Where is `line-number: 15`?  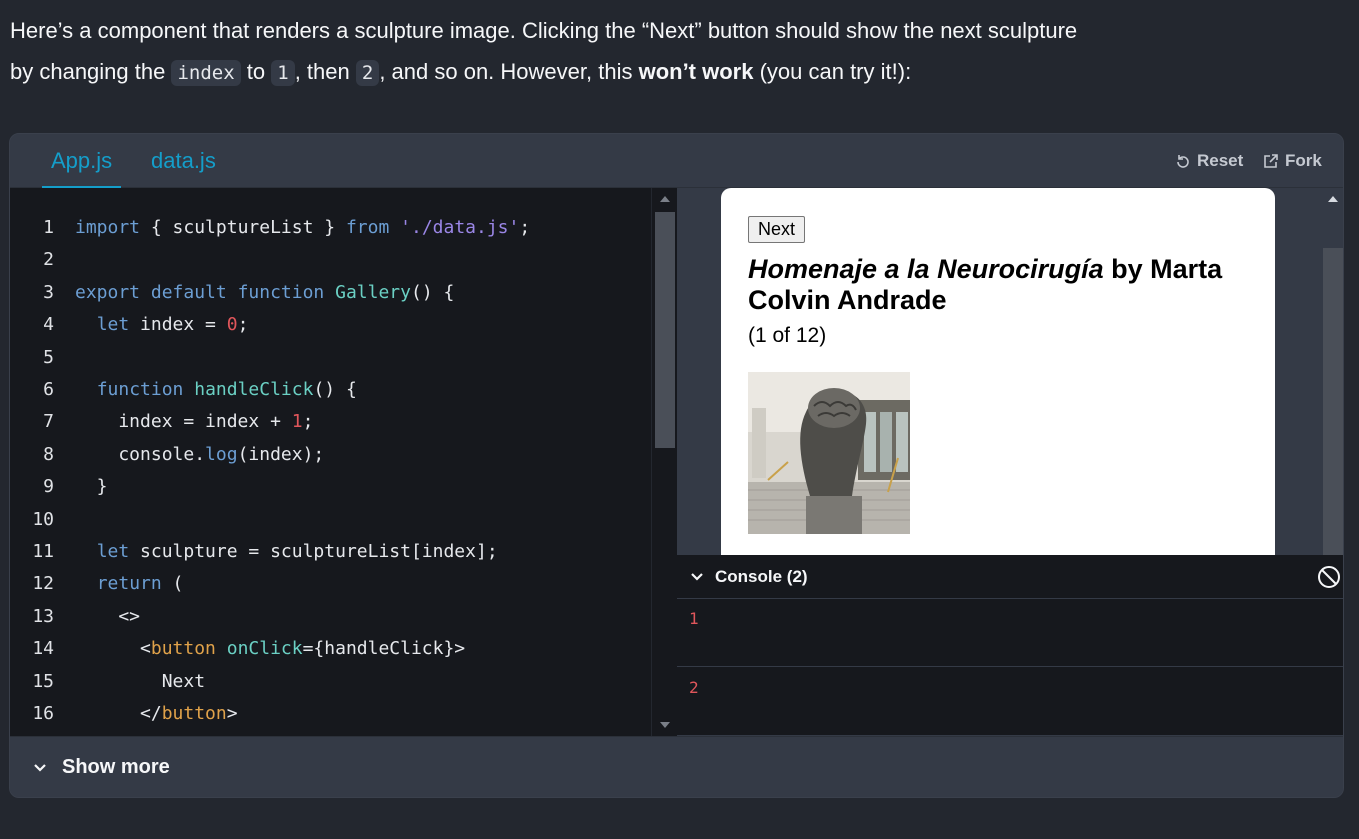 line-number: 15 is located at coordinates (43, 681).